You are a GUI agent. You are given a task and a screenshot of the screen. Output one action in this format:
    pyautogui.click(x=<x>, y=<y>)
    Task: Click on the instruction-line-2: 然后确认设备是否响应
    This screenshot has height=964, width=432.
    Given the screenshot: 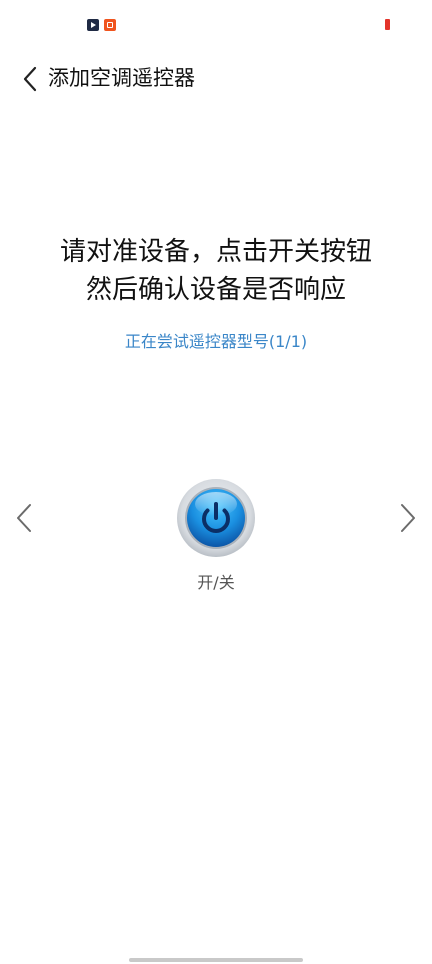 What is the action you would take?
    pyautogui.click(x=215, y=290)
    